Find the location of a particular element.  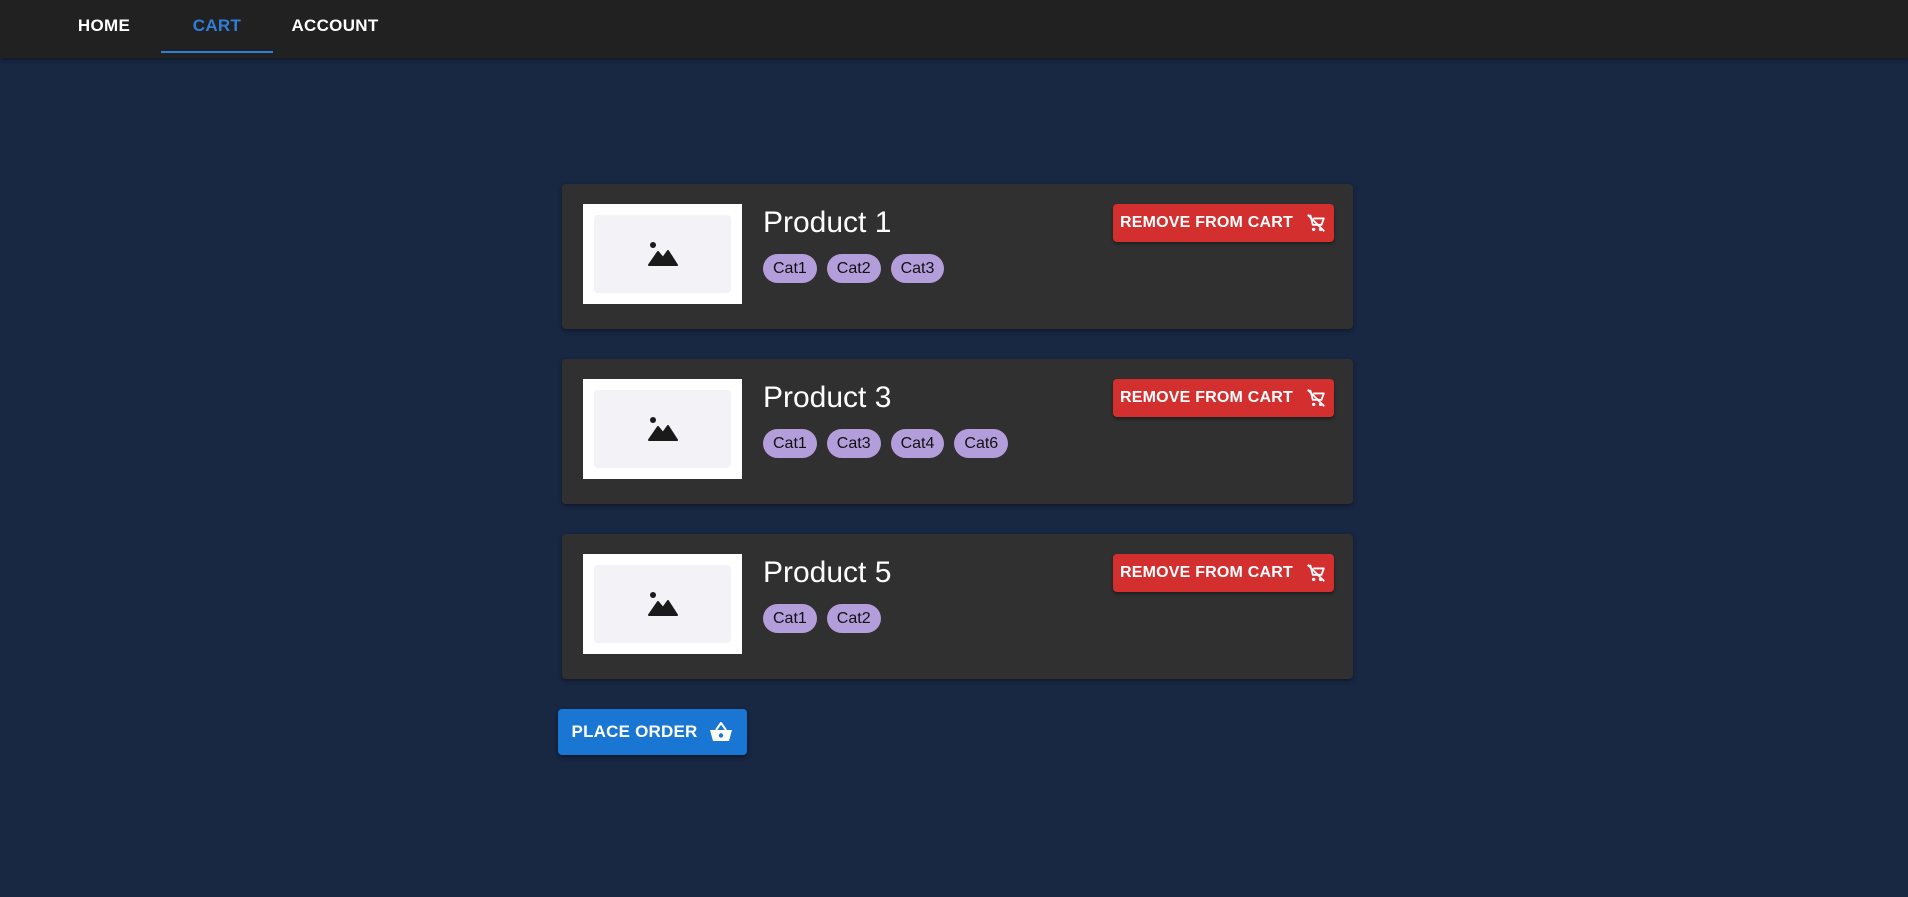

category-chip: Cat6 is located at coordinates (981, 443).